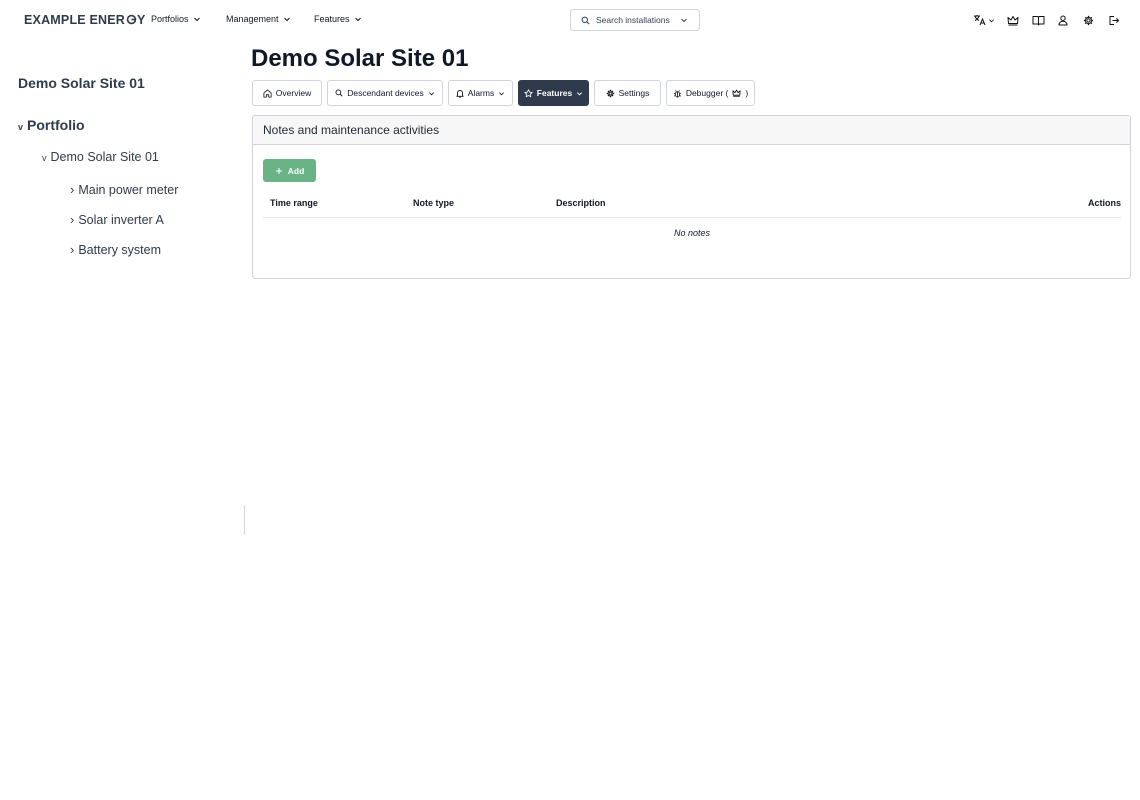 This screenshot has height=800, width=1140. What do you see at coordinates (692, 203) in the screenshot?
I see `notes-table-header: Time range Note type Description Actions` at bounding box center [692, 203].